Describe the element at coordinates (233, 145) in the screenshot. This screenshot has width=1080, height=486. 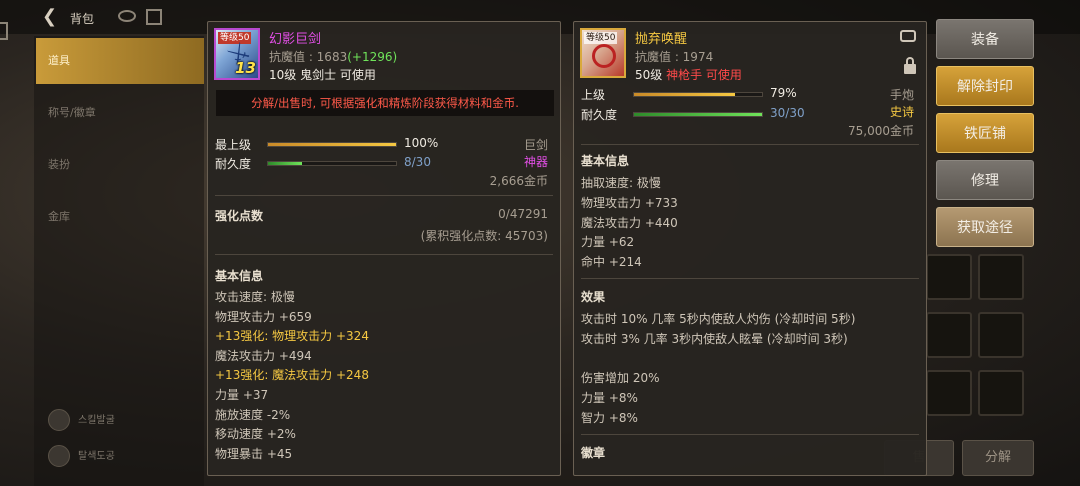
I see `grade-label: 最上级` at that location.